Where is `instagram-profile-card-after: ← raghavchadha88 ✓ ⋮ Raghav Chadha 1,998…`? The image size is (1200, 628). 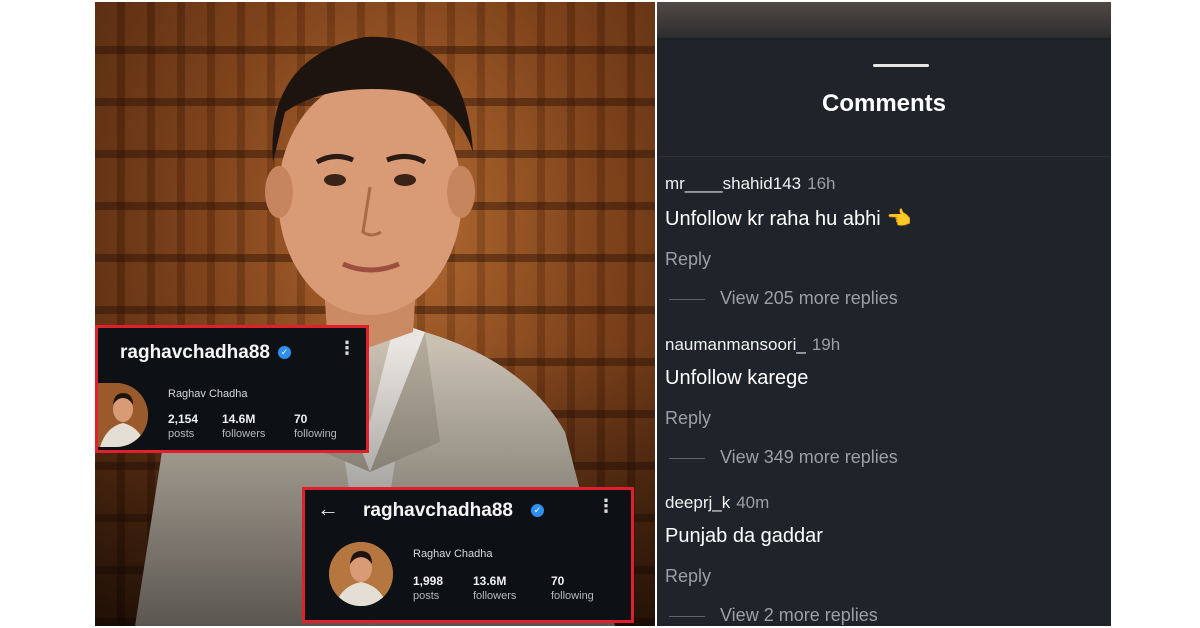 instagram-profile-card-after: ← raghavchadha88 ✓ ⋮ Raghav Chadha 1,998… is located at coordinates (468, 555).